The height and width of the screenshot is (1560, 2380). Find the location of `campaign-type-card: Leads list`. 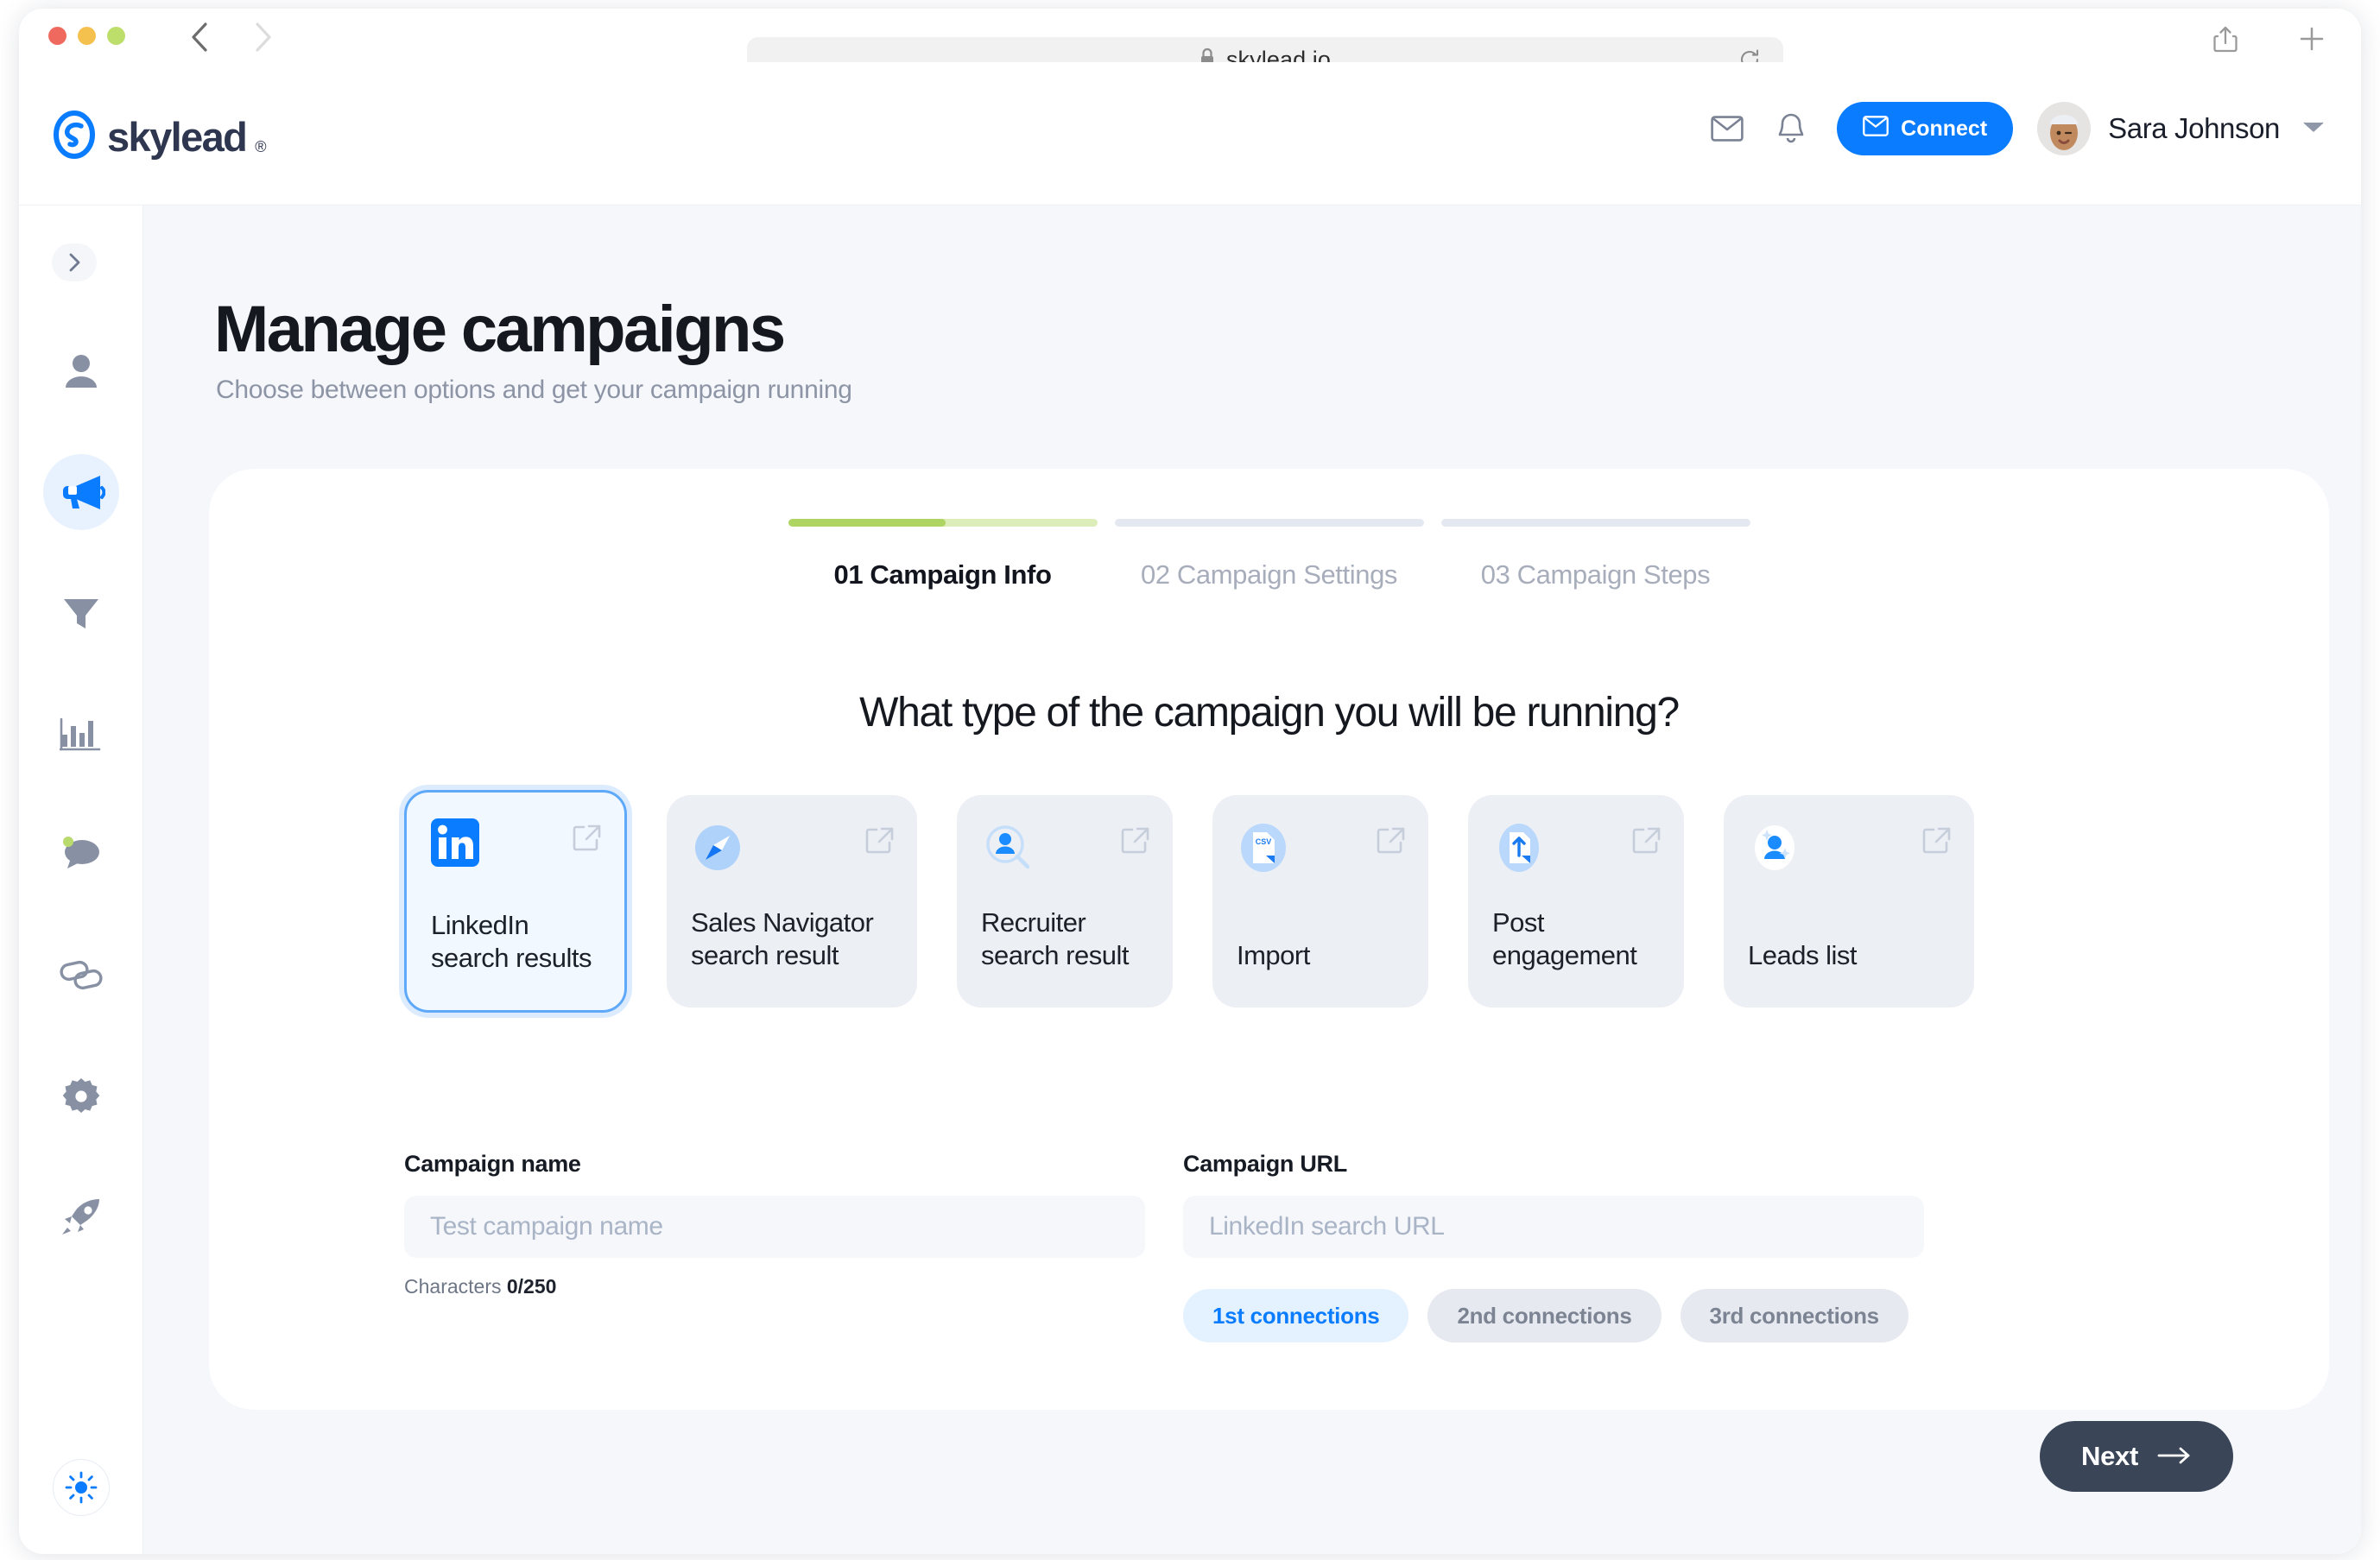

campaign-type-card: Leads list is located at coordinates (1849, 901).